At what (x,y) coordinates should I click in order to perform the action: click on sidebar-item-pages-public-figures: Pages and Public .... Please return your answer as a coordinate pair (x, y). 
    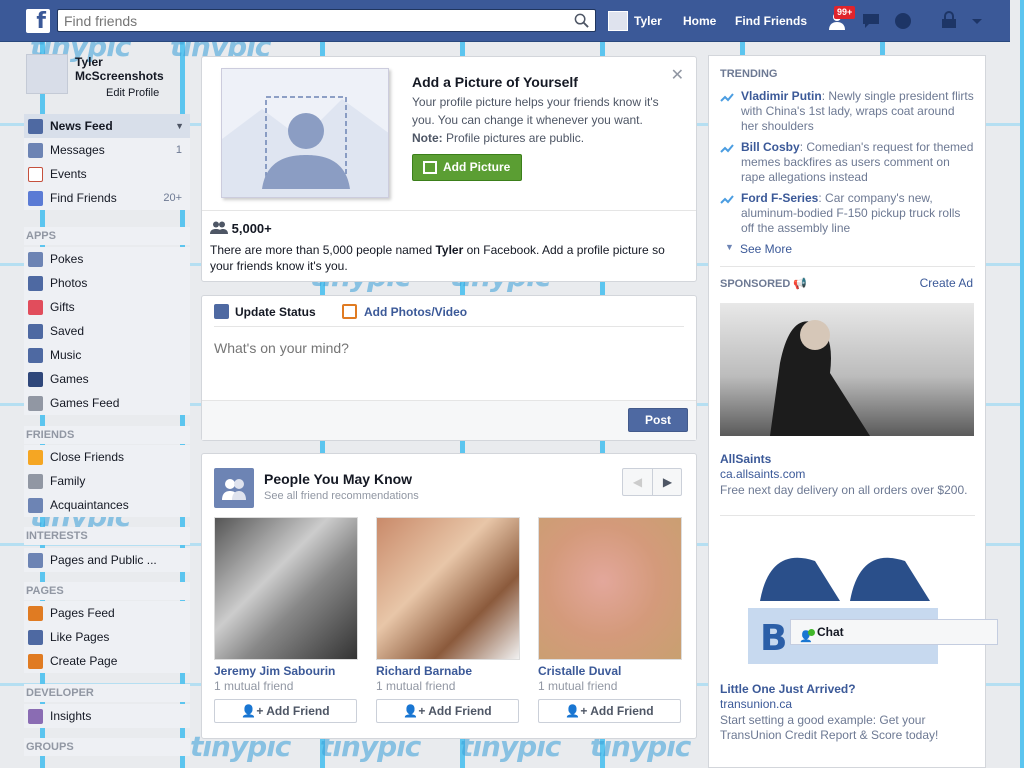
    Looking at the image, I should click on (107, 560).